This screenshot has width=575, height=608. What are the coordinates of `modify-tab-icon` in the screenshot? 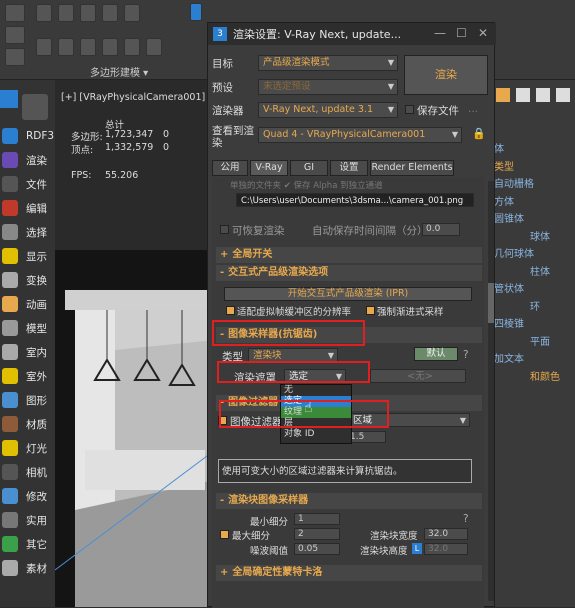 It's located at (523, 95).